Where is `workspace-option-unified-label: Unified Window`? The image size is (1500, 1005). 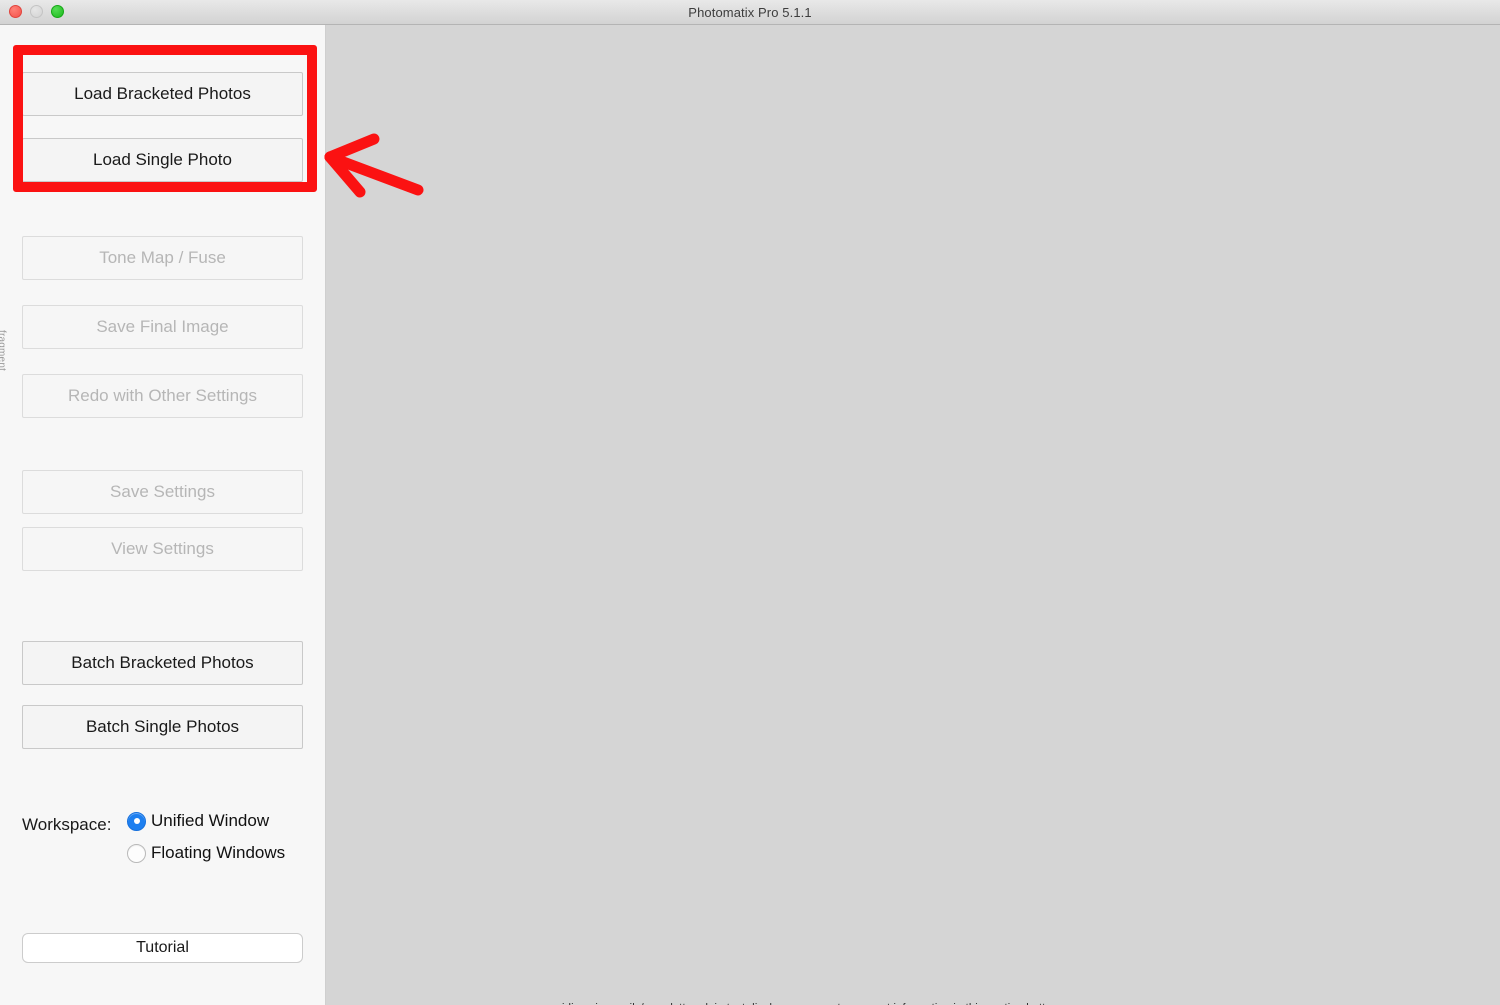 workspace-option-unified-label: Unified Window is located at coordinates (210, 820).